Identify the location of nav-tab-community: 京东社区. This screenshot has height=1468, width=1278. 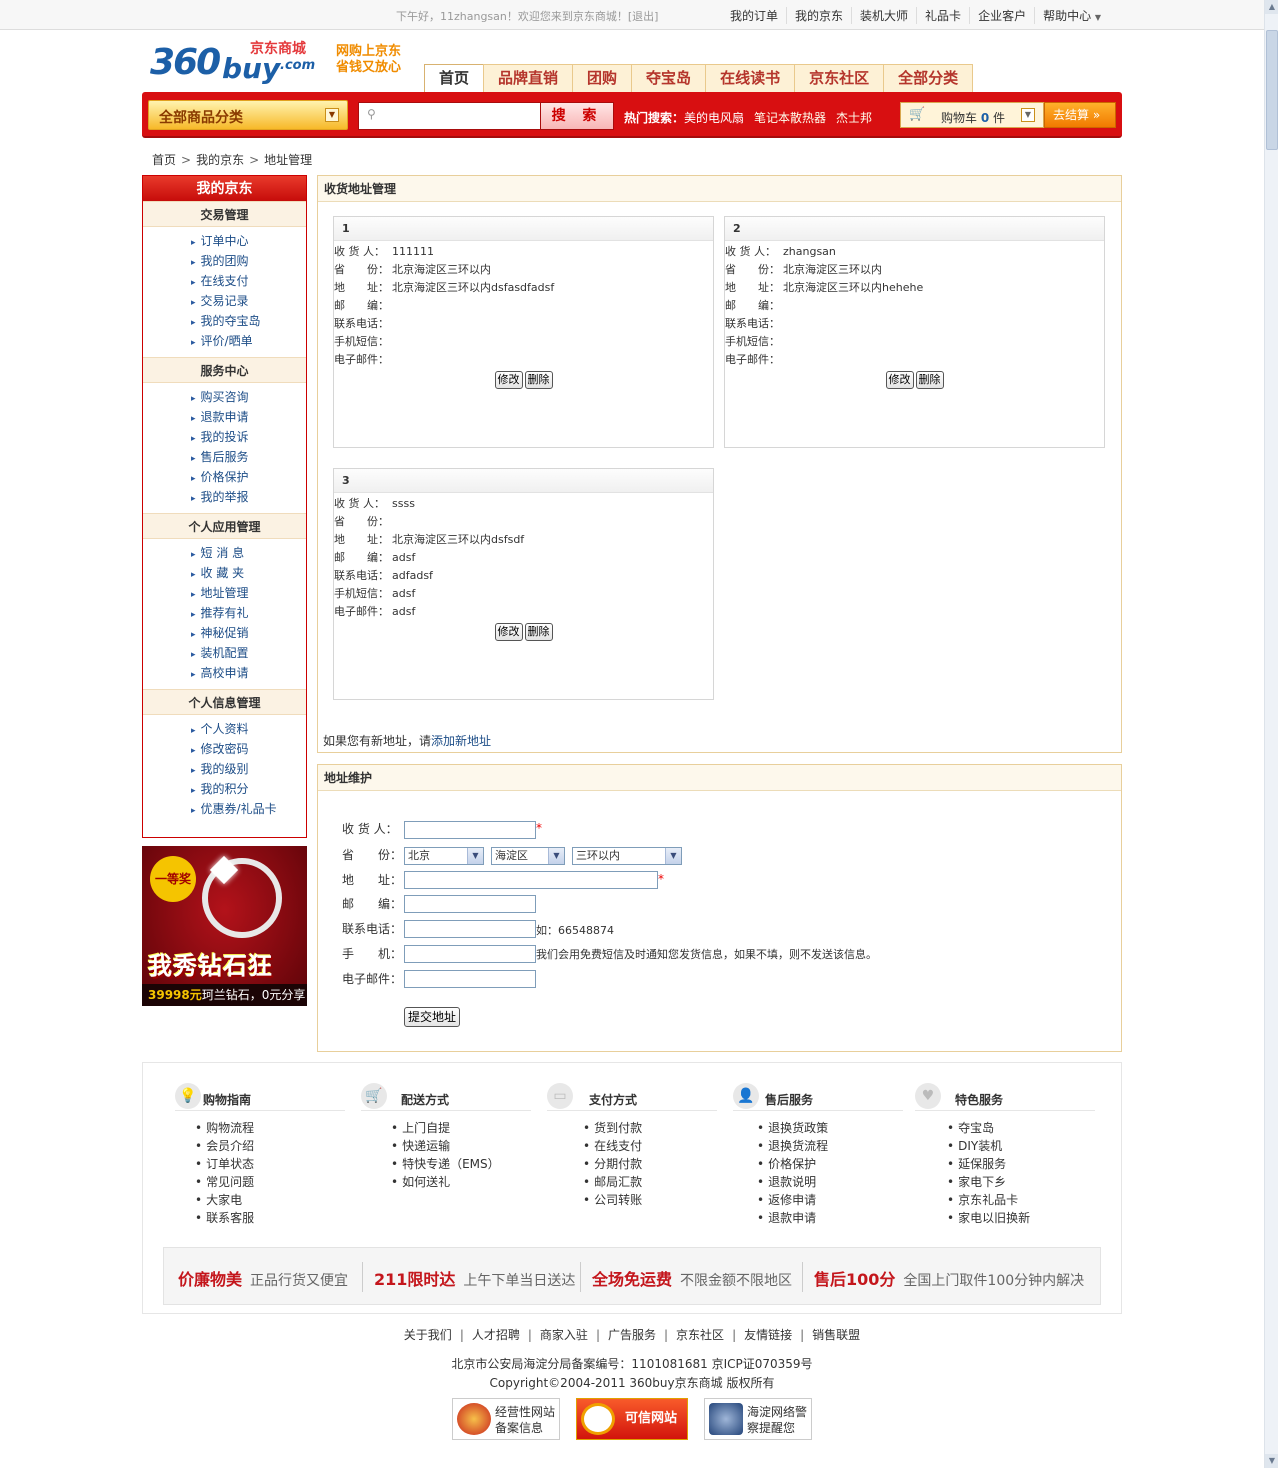
(839, 78).